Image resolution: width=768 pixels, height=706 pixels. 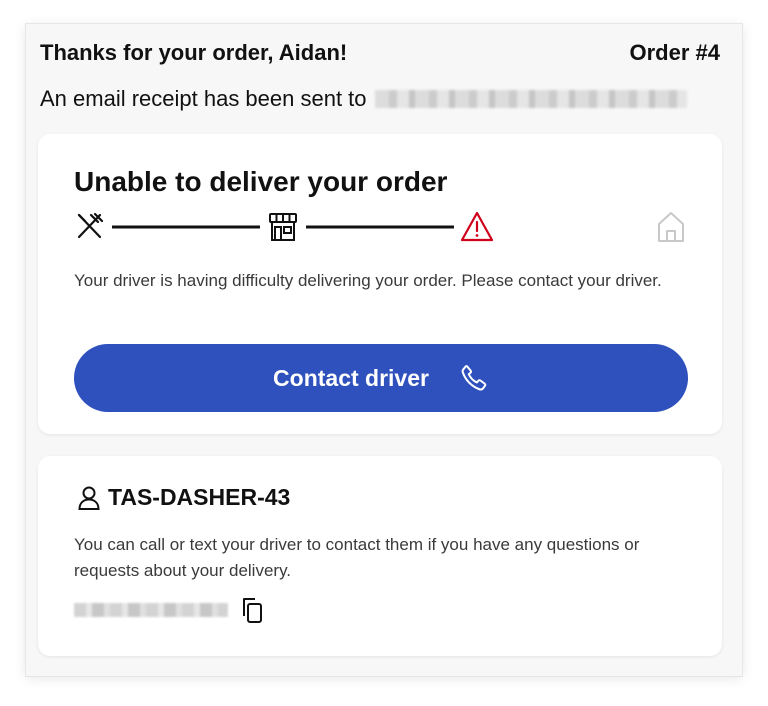 I want to click on driver-header: TAS-DASHER-43, so click(x=184, y=497).